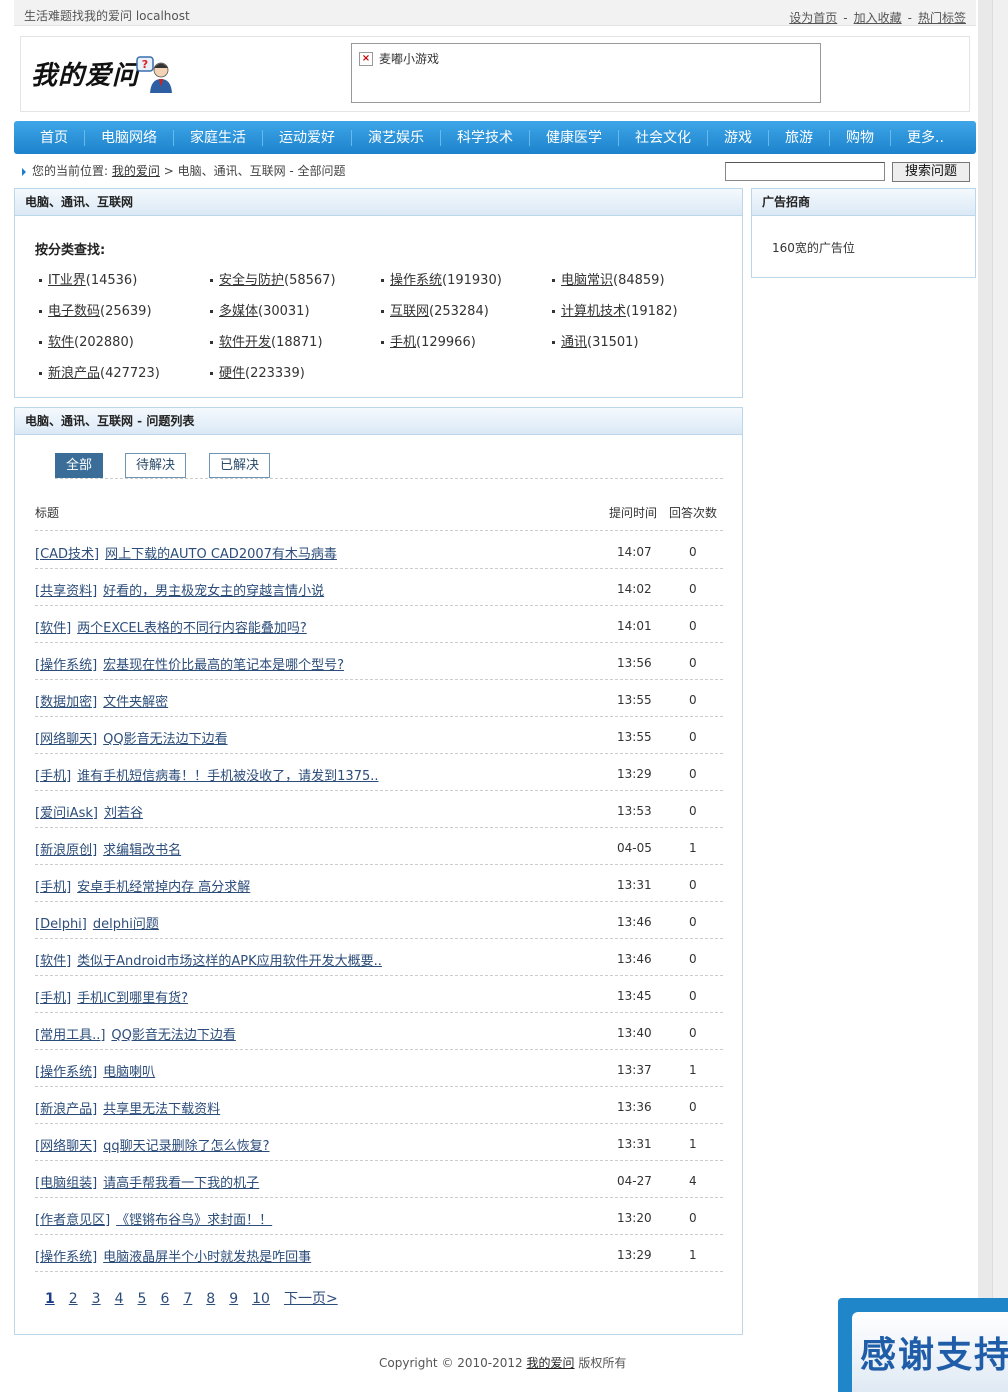 The width and height of the screenshot is (1008, 1392). What do you see at coordinates (466, 309) in the screenshot?
I see `category-item: 互联网(253284)` at bounding box center [466, 309].